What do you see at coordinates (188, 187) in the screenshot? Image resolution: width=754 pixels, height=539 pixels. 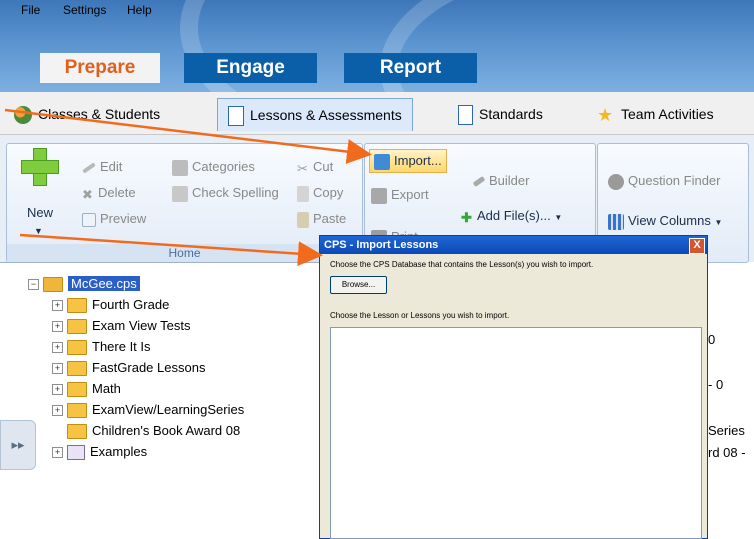 I see `annotation-arrows` at bounding box center [188, 187].